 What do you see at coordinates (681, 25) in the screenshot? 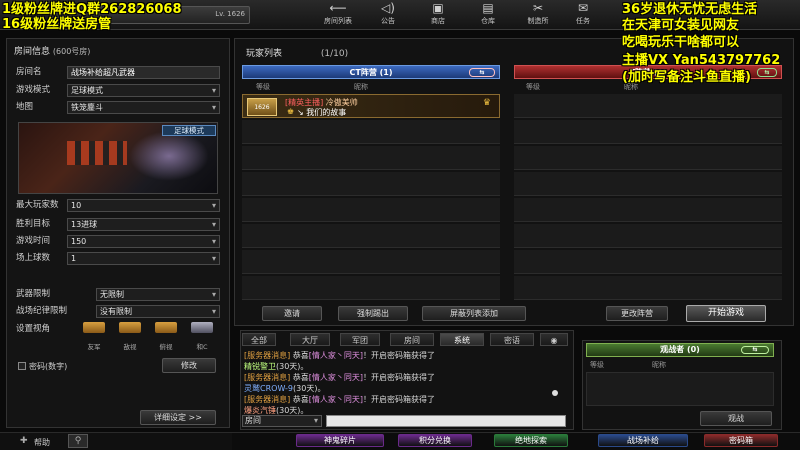
I see `overlay-right-line: 在天津可女装见网友` at bounding box center [681, 25].